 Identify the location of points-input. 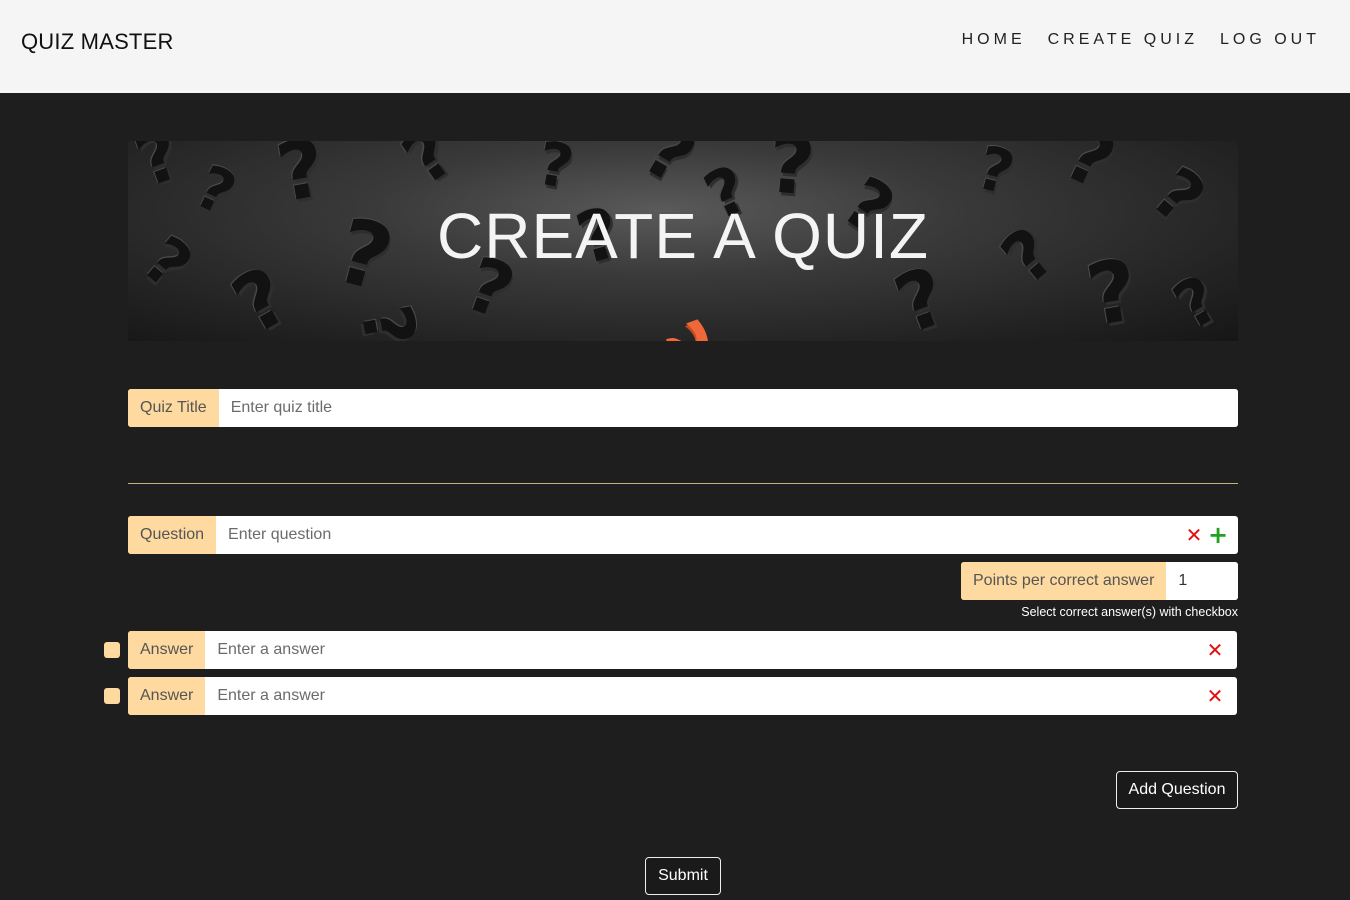
(1202, 581).